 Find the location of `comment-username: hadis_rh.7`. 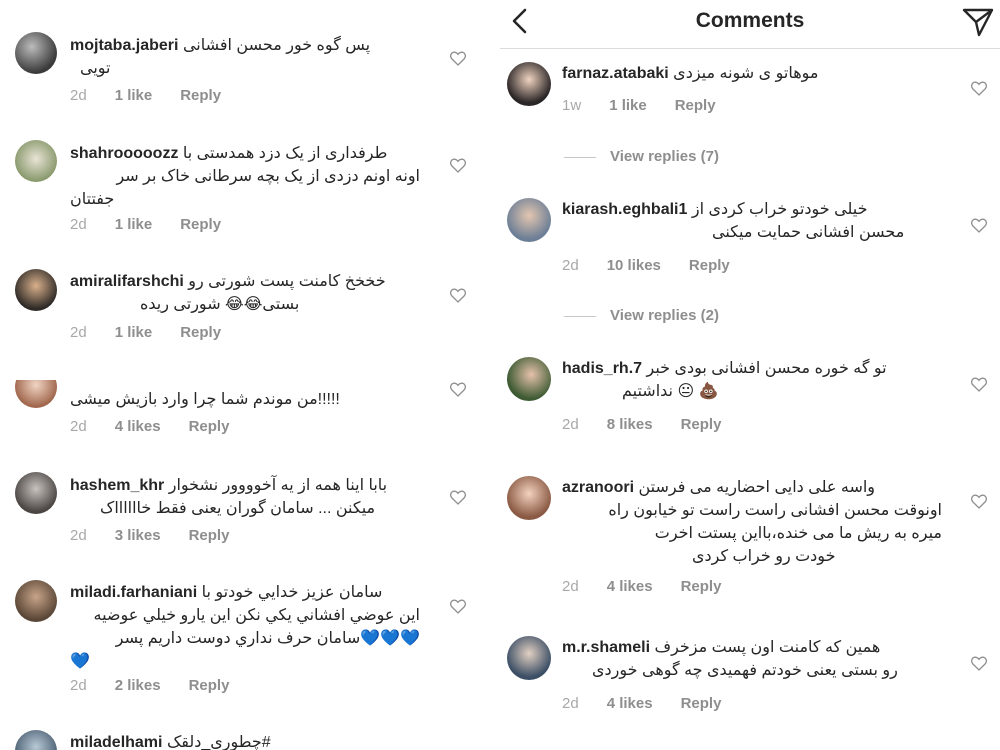

comment-username: hadis_rh.7 is located at coordinates (602, 368).